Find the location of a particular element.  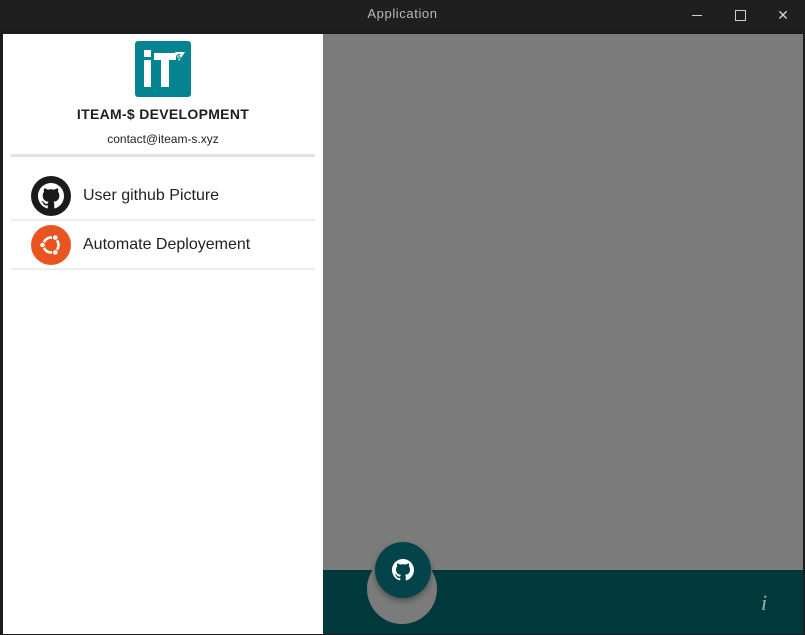

menu-item-label: User github Picture is located at coordinates (151, 195).